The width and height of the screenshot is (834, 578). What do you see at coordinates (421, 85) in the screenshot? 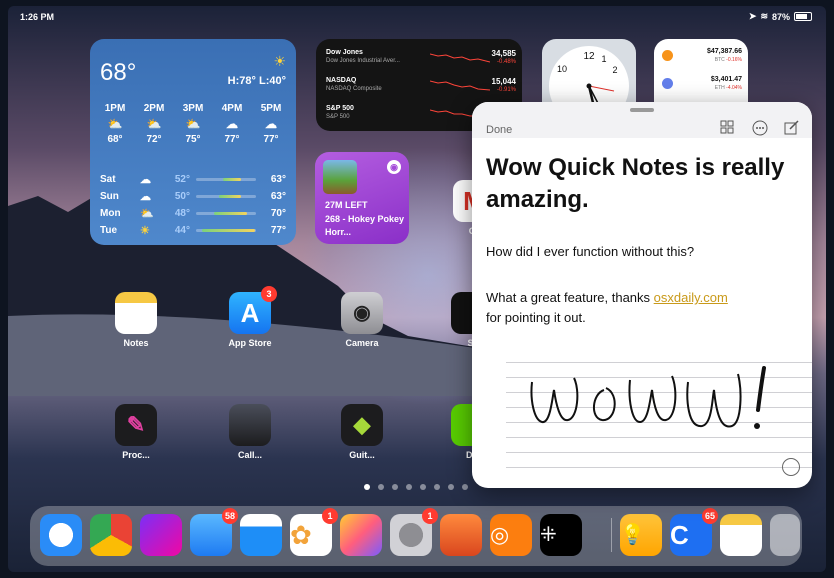
I see `stock-row: NASDAQ NASDAQ Composite 15,044 -0.91%` at bounding box center [421, 85].